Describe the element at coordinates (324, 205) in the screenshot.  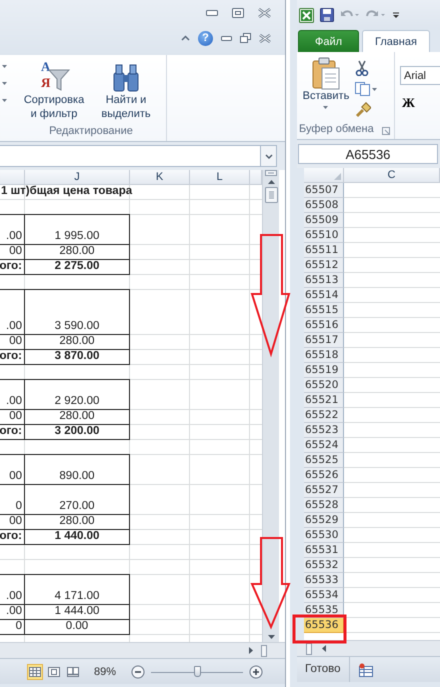
I see `row-header: 65508` at that location.